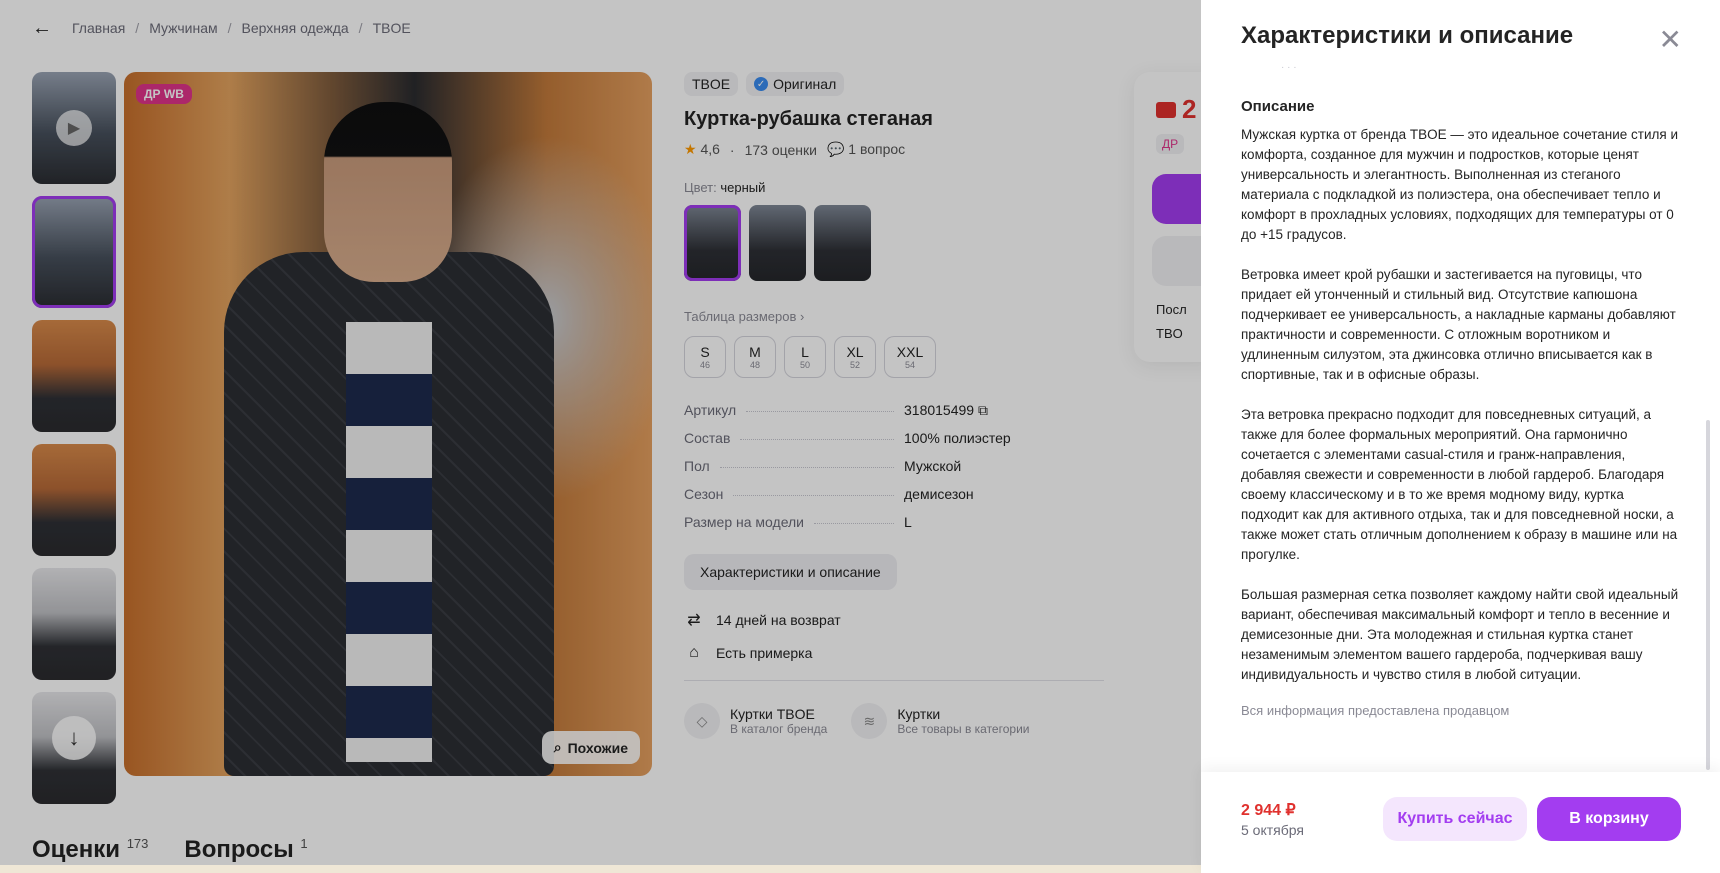  I want to click on buy-now-button: Купить сейчас, so click(1455, 819).